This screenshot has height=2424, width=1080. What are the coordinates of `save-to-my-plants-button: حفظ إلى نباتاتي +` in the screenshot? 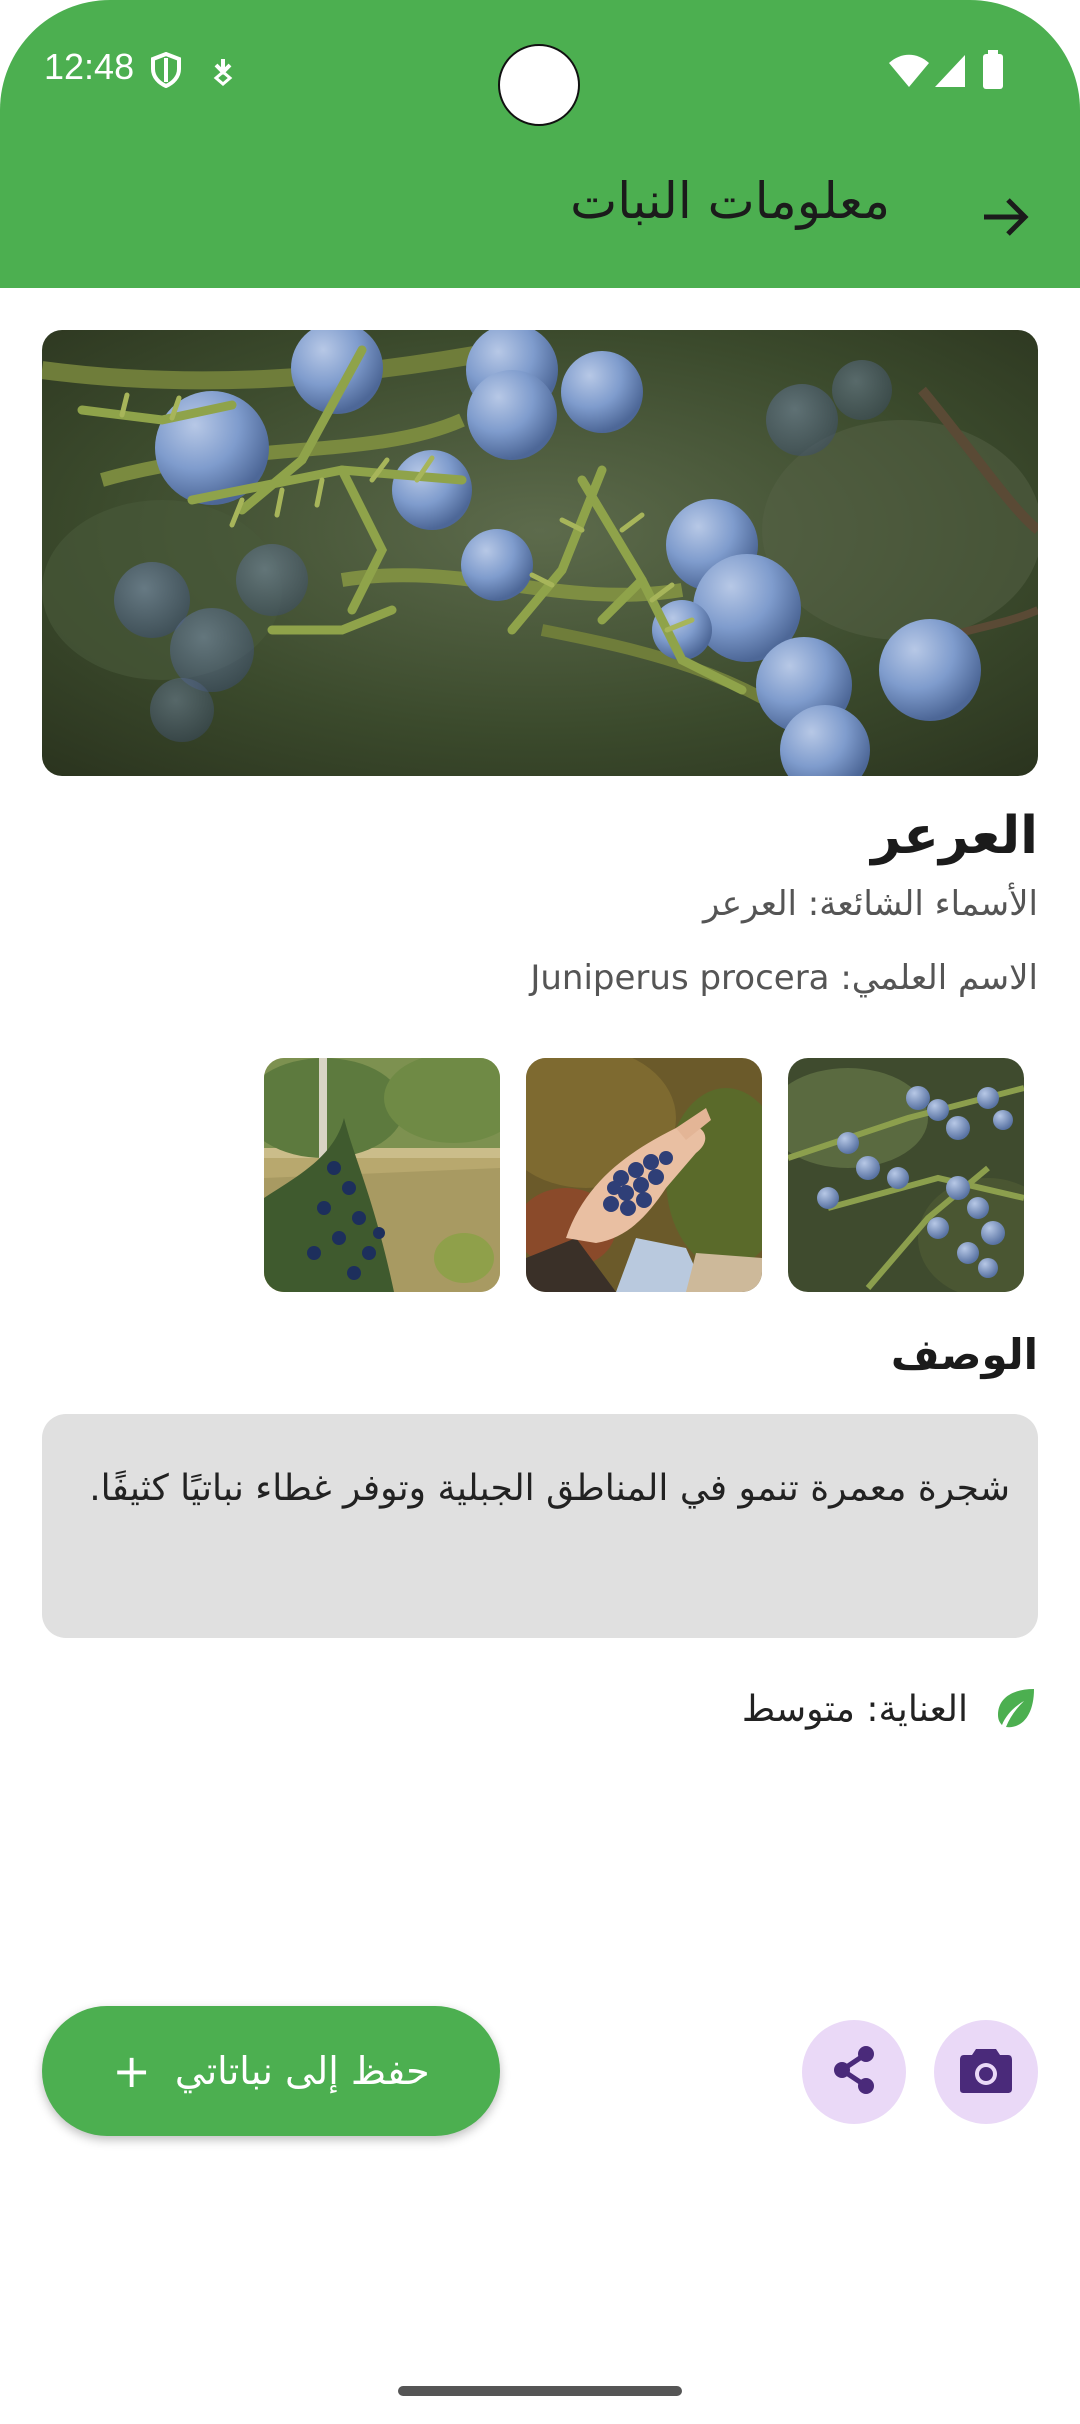 It's located at (271, 2071).